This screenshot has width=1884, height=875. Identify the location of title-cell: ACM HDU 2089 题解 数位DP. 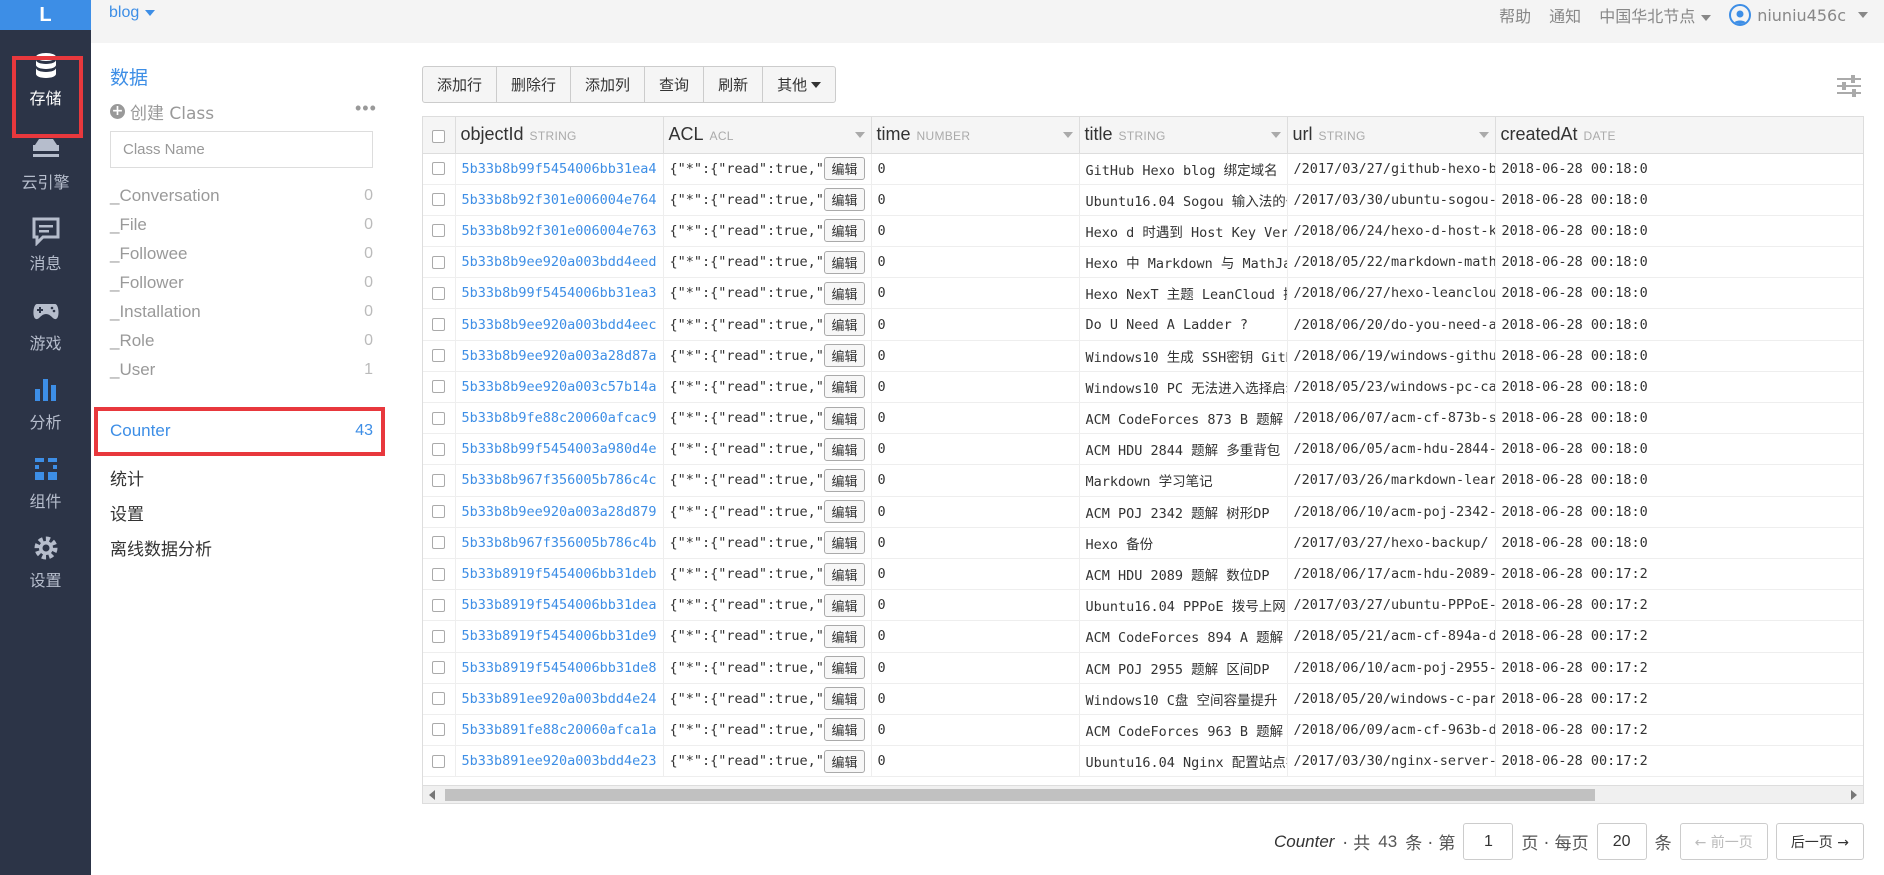
(1183, 574).